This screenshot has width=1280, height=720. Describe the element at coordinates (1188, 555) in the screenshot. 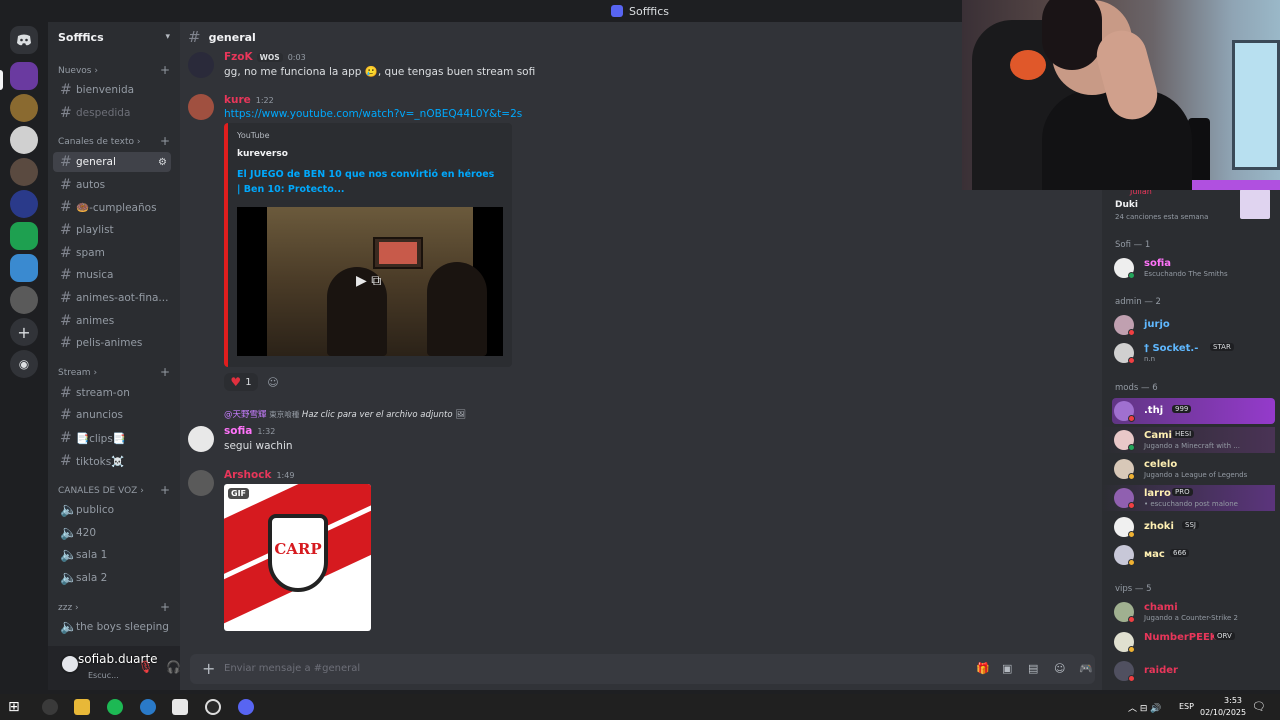

I see `member-mac: мас 666` at that location.